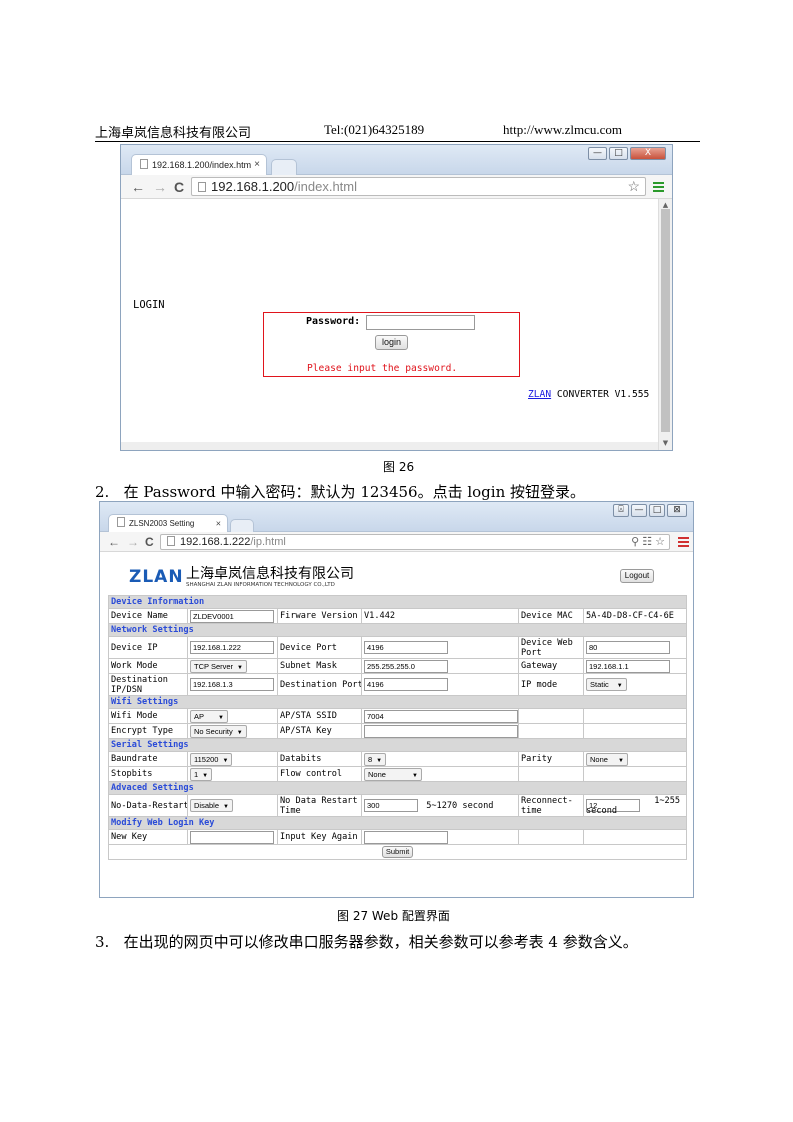  What do you see at coordinates (232, 684) in the screenshot?
I see `destination-ip-input: 192.168.1.3` at bounding box center [232, 684].